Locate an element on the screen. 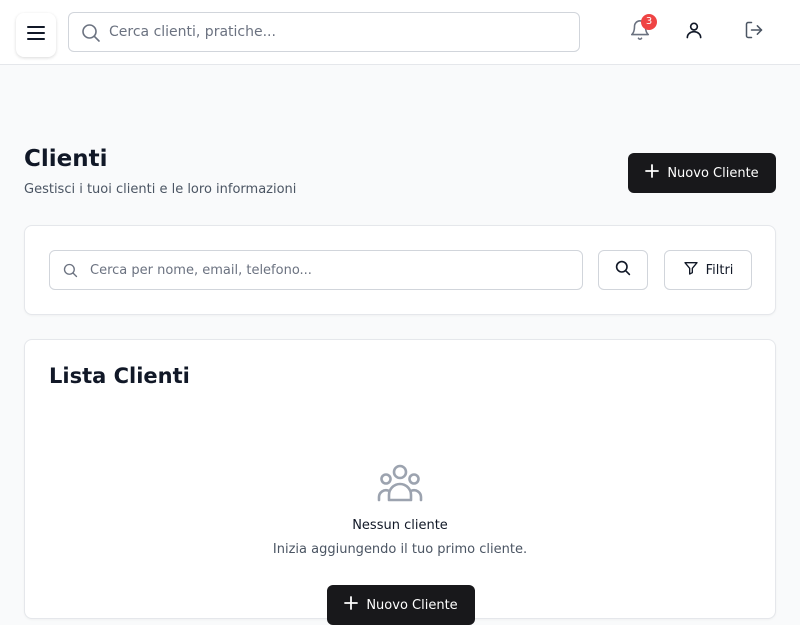 The height and width of the screenshot is (625, 800). new-client-label: Nuovo Cliente is located at coordinates (713, 173).